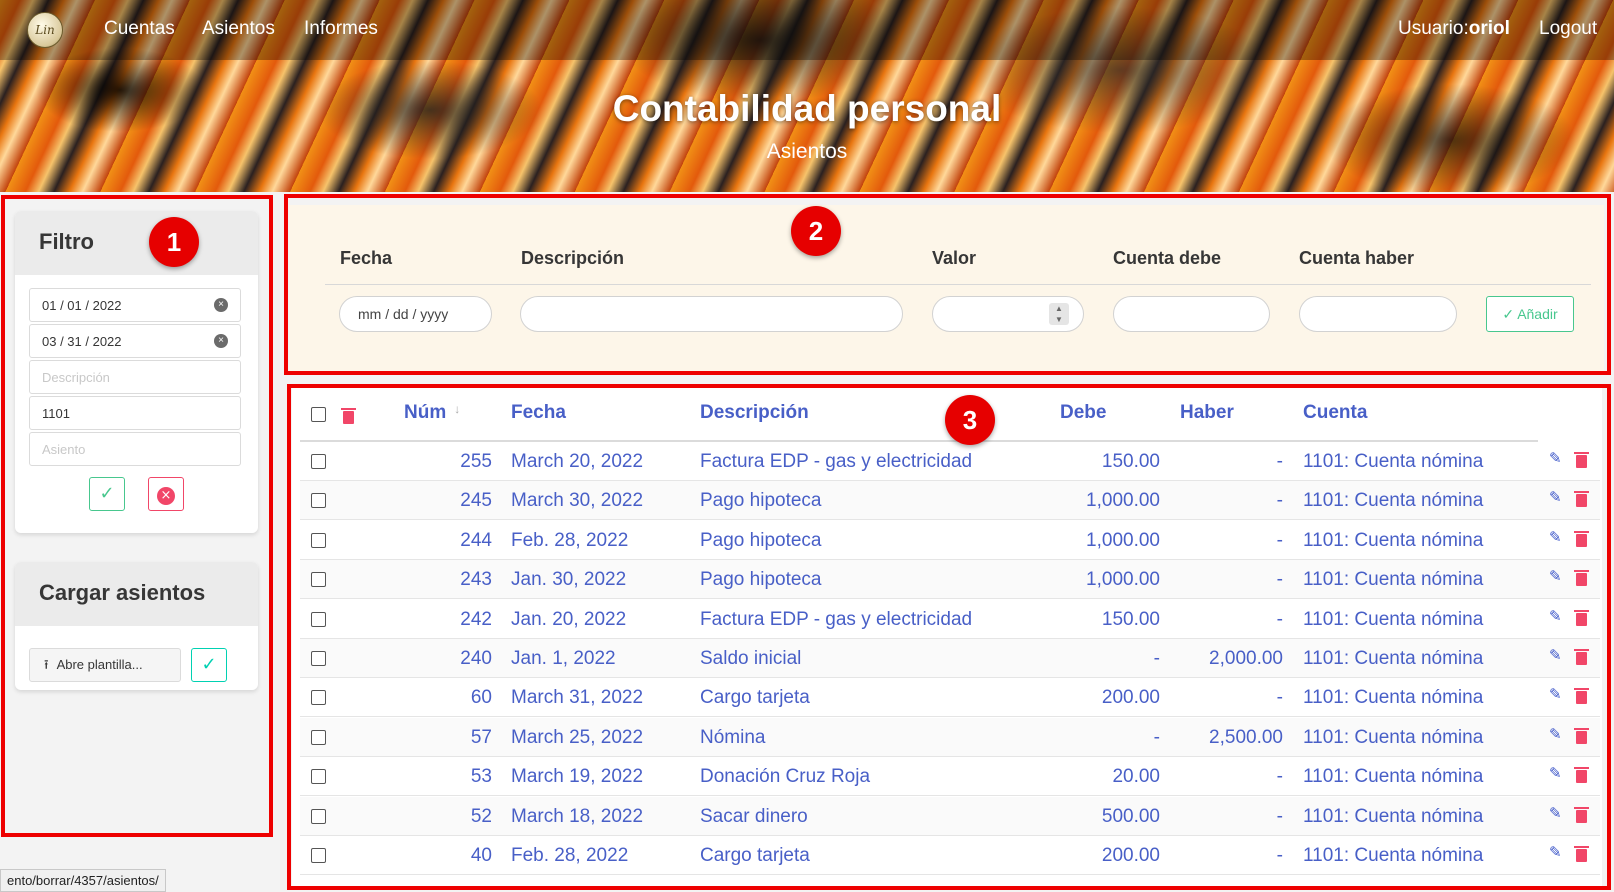 This screenshot has width=1614, height=892. What do you see at coordinates (481, 856) in the screenshot?
I see `cell-num: 40` at bounding box center [481, 856].